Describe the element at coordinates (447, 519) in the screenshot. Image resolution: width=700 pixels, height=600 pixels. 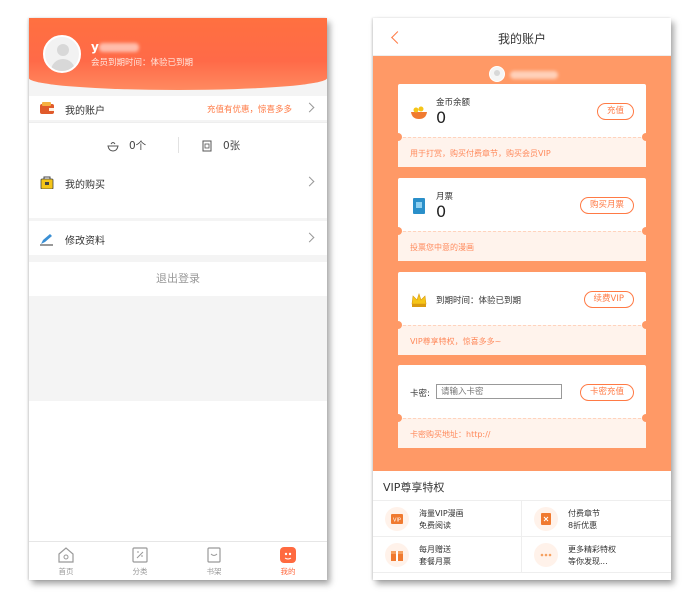
I see `privilege-item: VIP 海量VIP漫画 免费阅读` at that location.